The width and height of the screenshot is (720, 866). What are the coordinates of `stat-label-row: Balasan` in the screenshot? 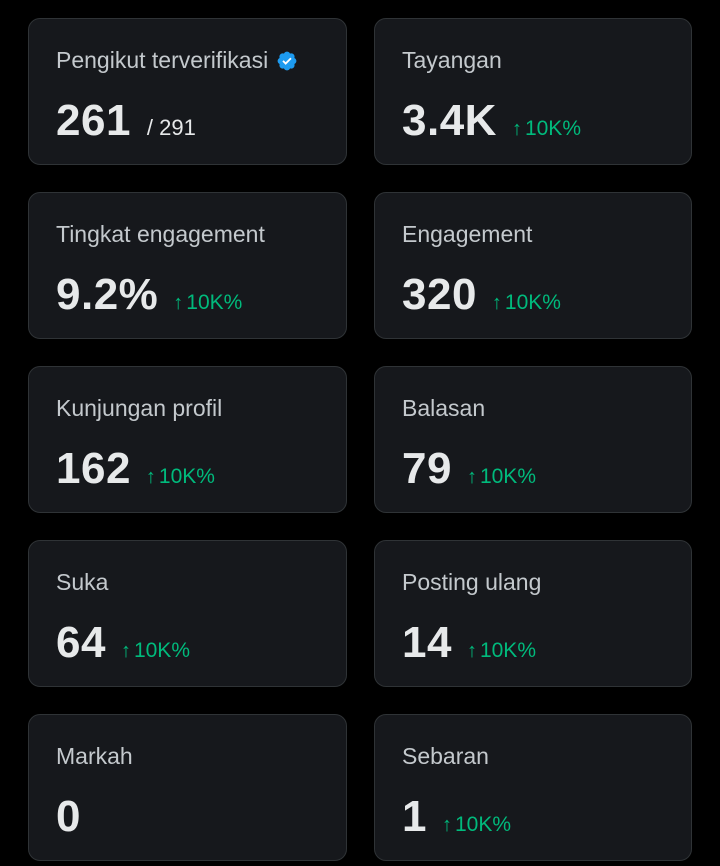 It's located at (443, 408).